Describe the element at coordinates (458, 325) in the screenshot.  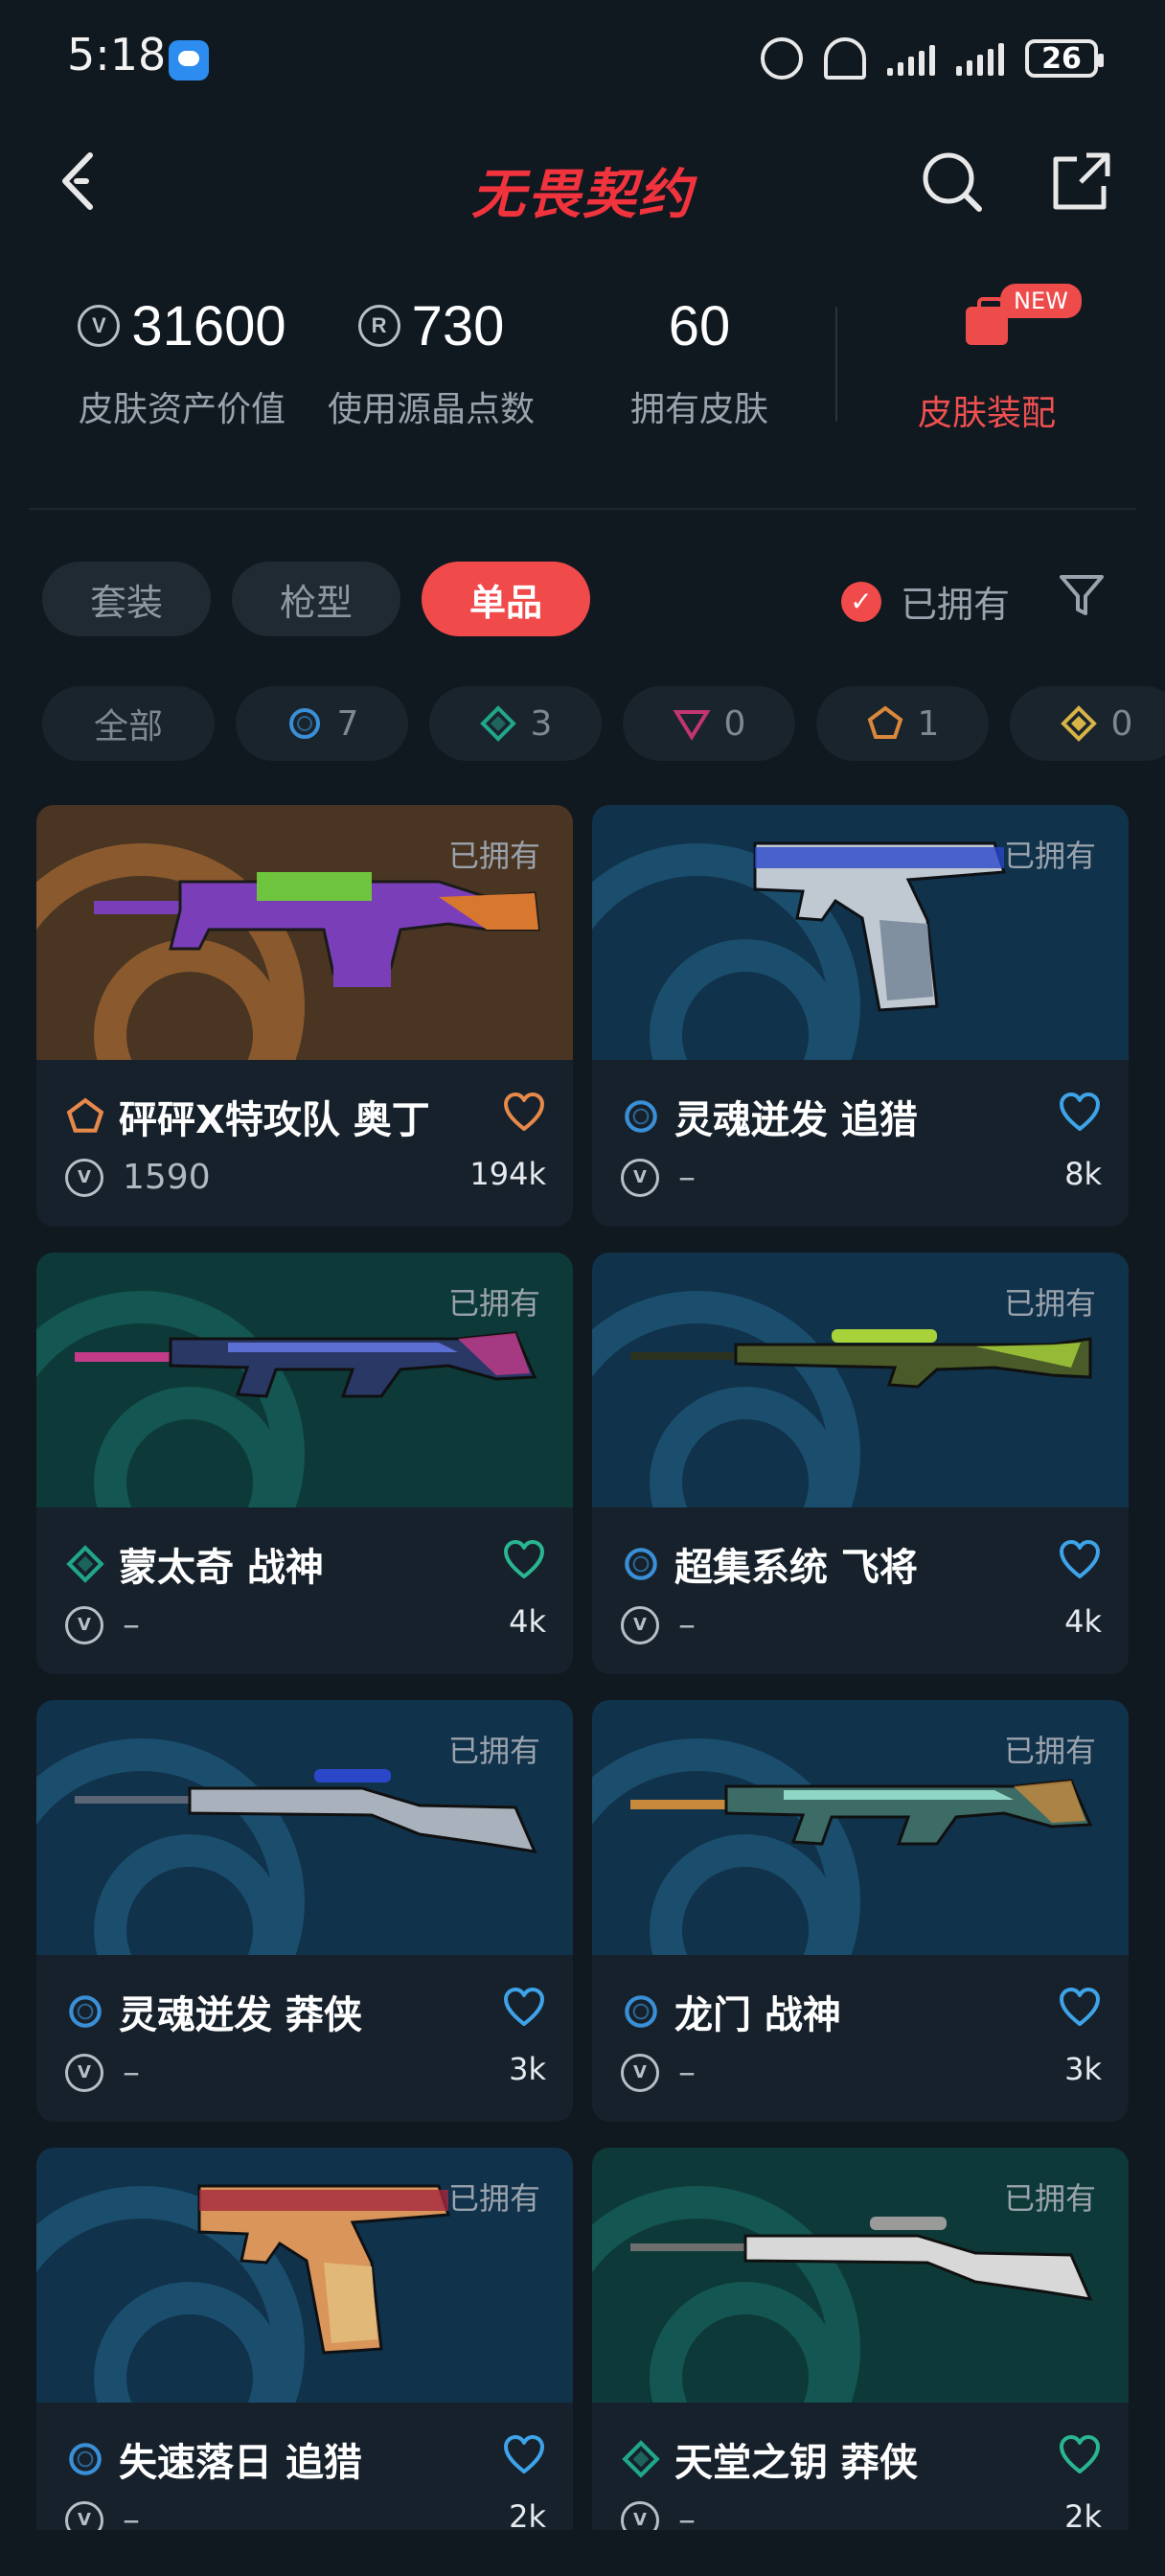
I see `stat-value: 730` at that location.